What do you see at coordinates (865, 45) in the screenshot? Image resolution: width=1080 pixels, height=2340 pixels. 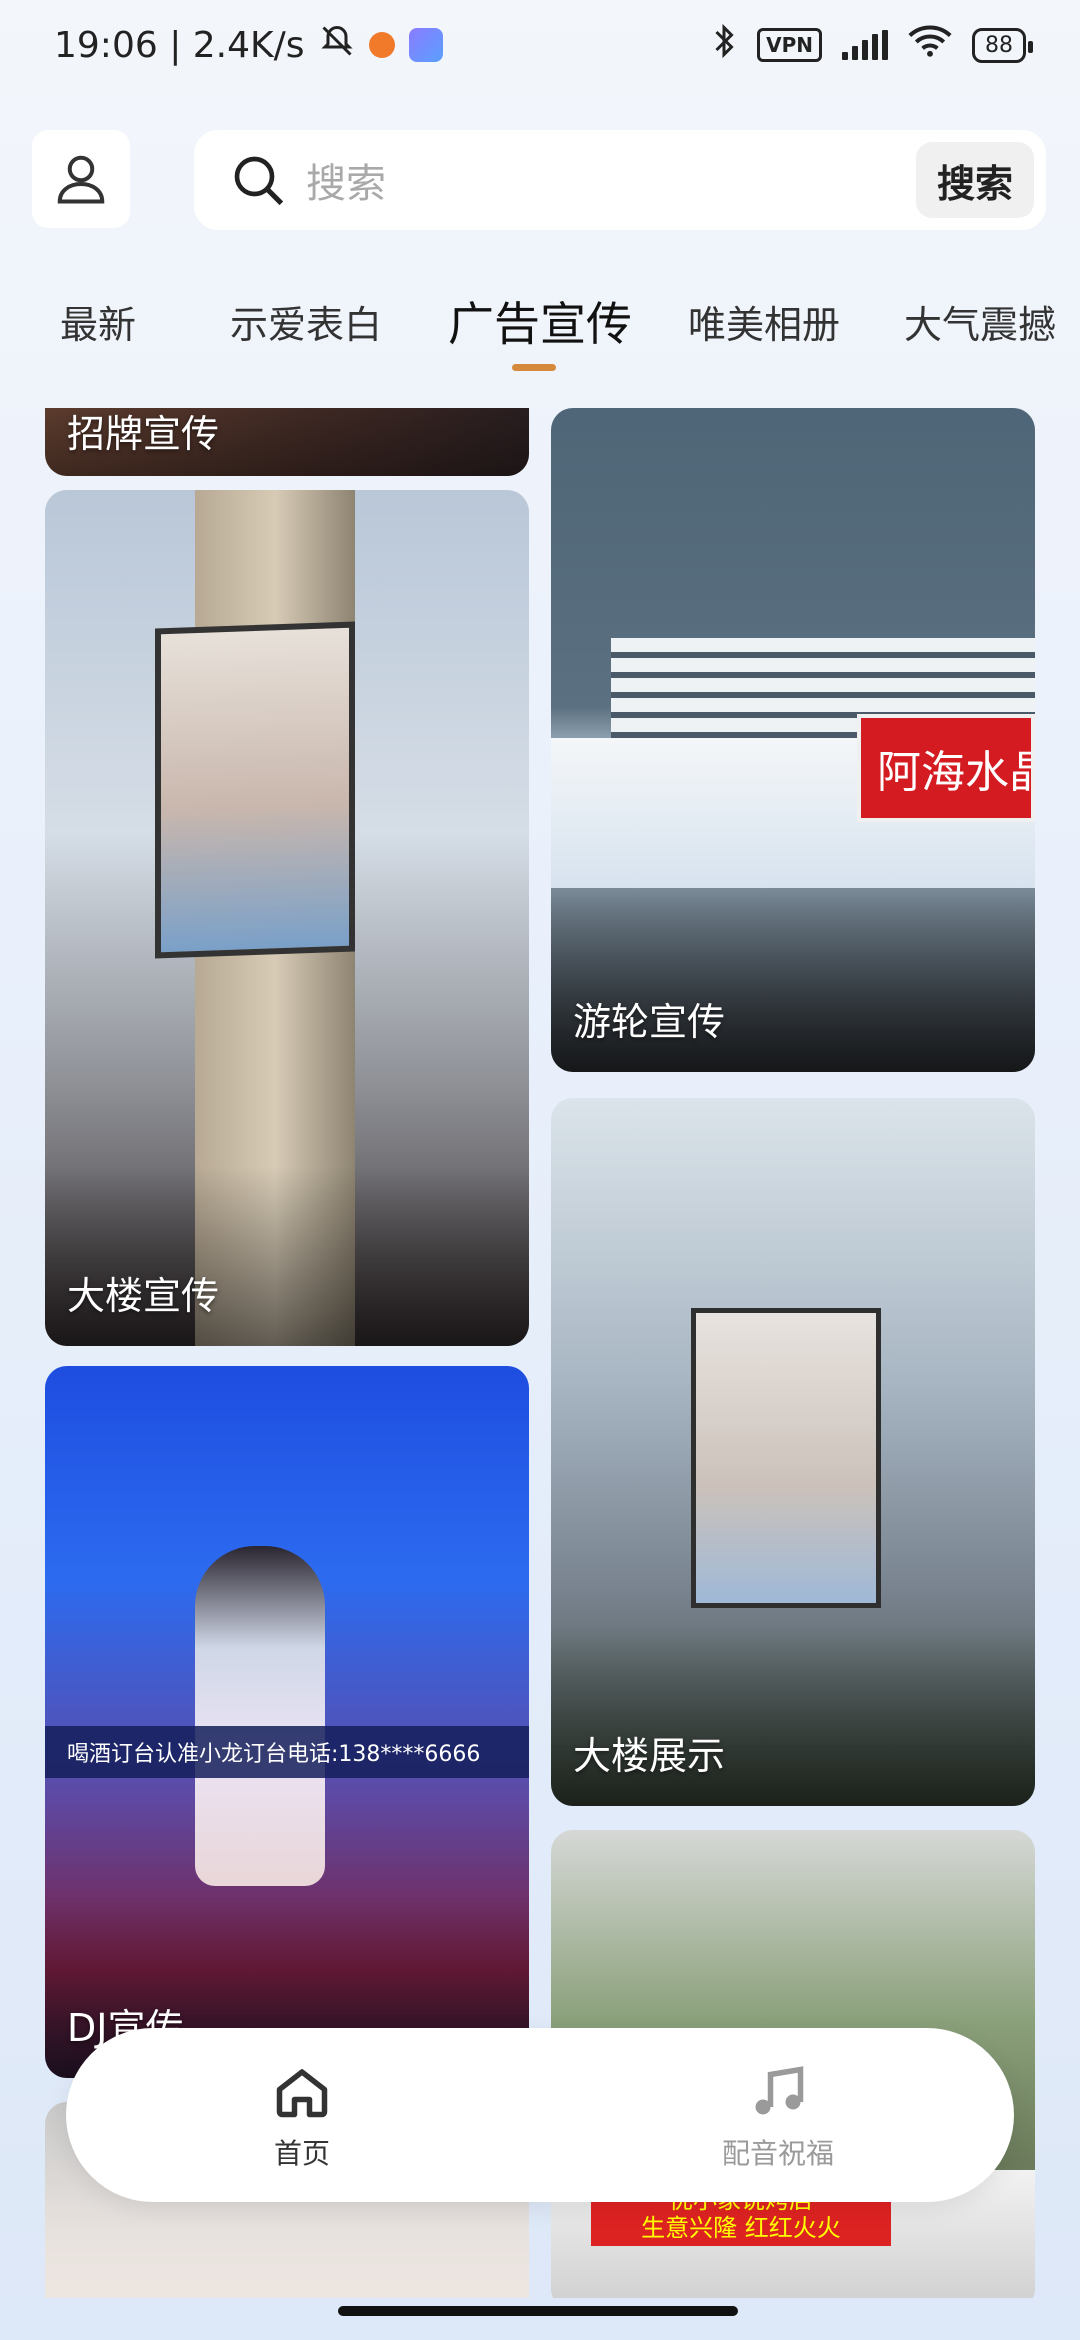 I see `signal-icon` at bounding box center [865, 45].